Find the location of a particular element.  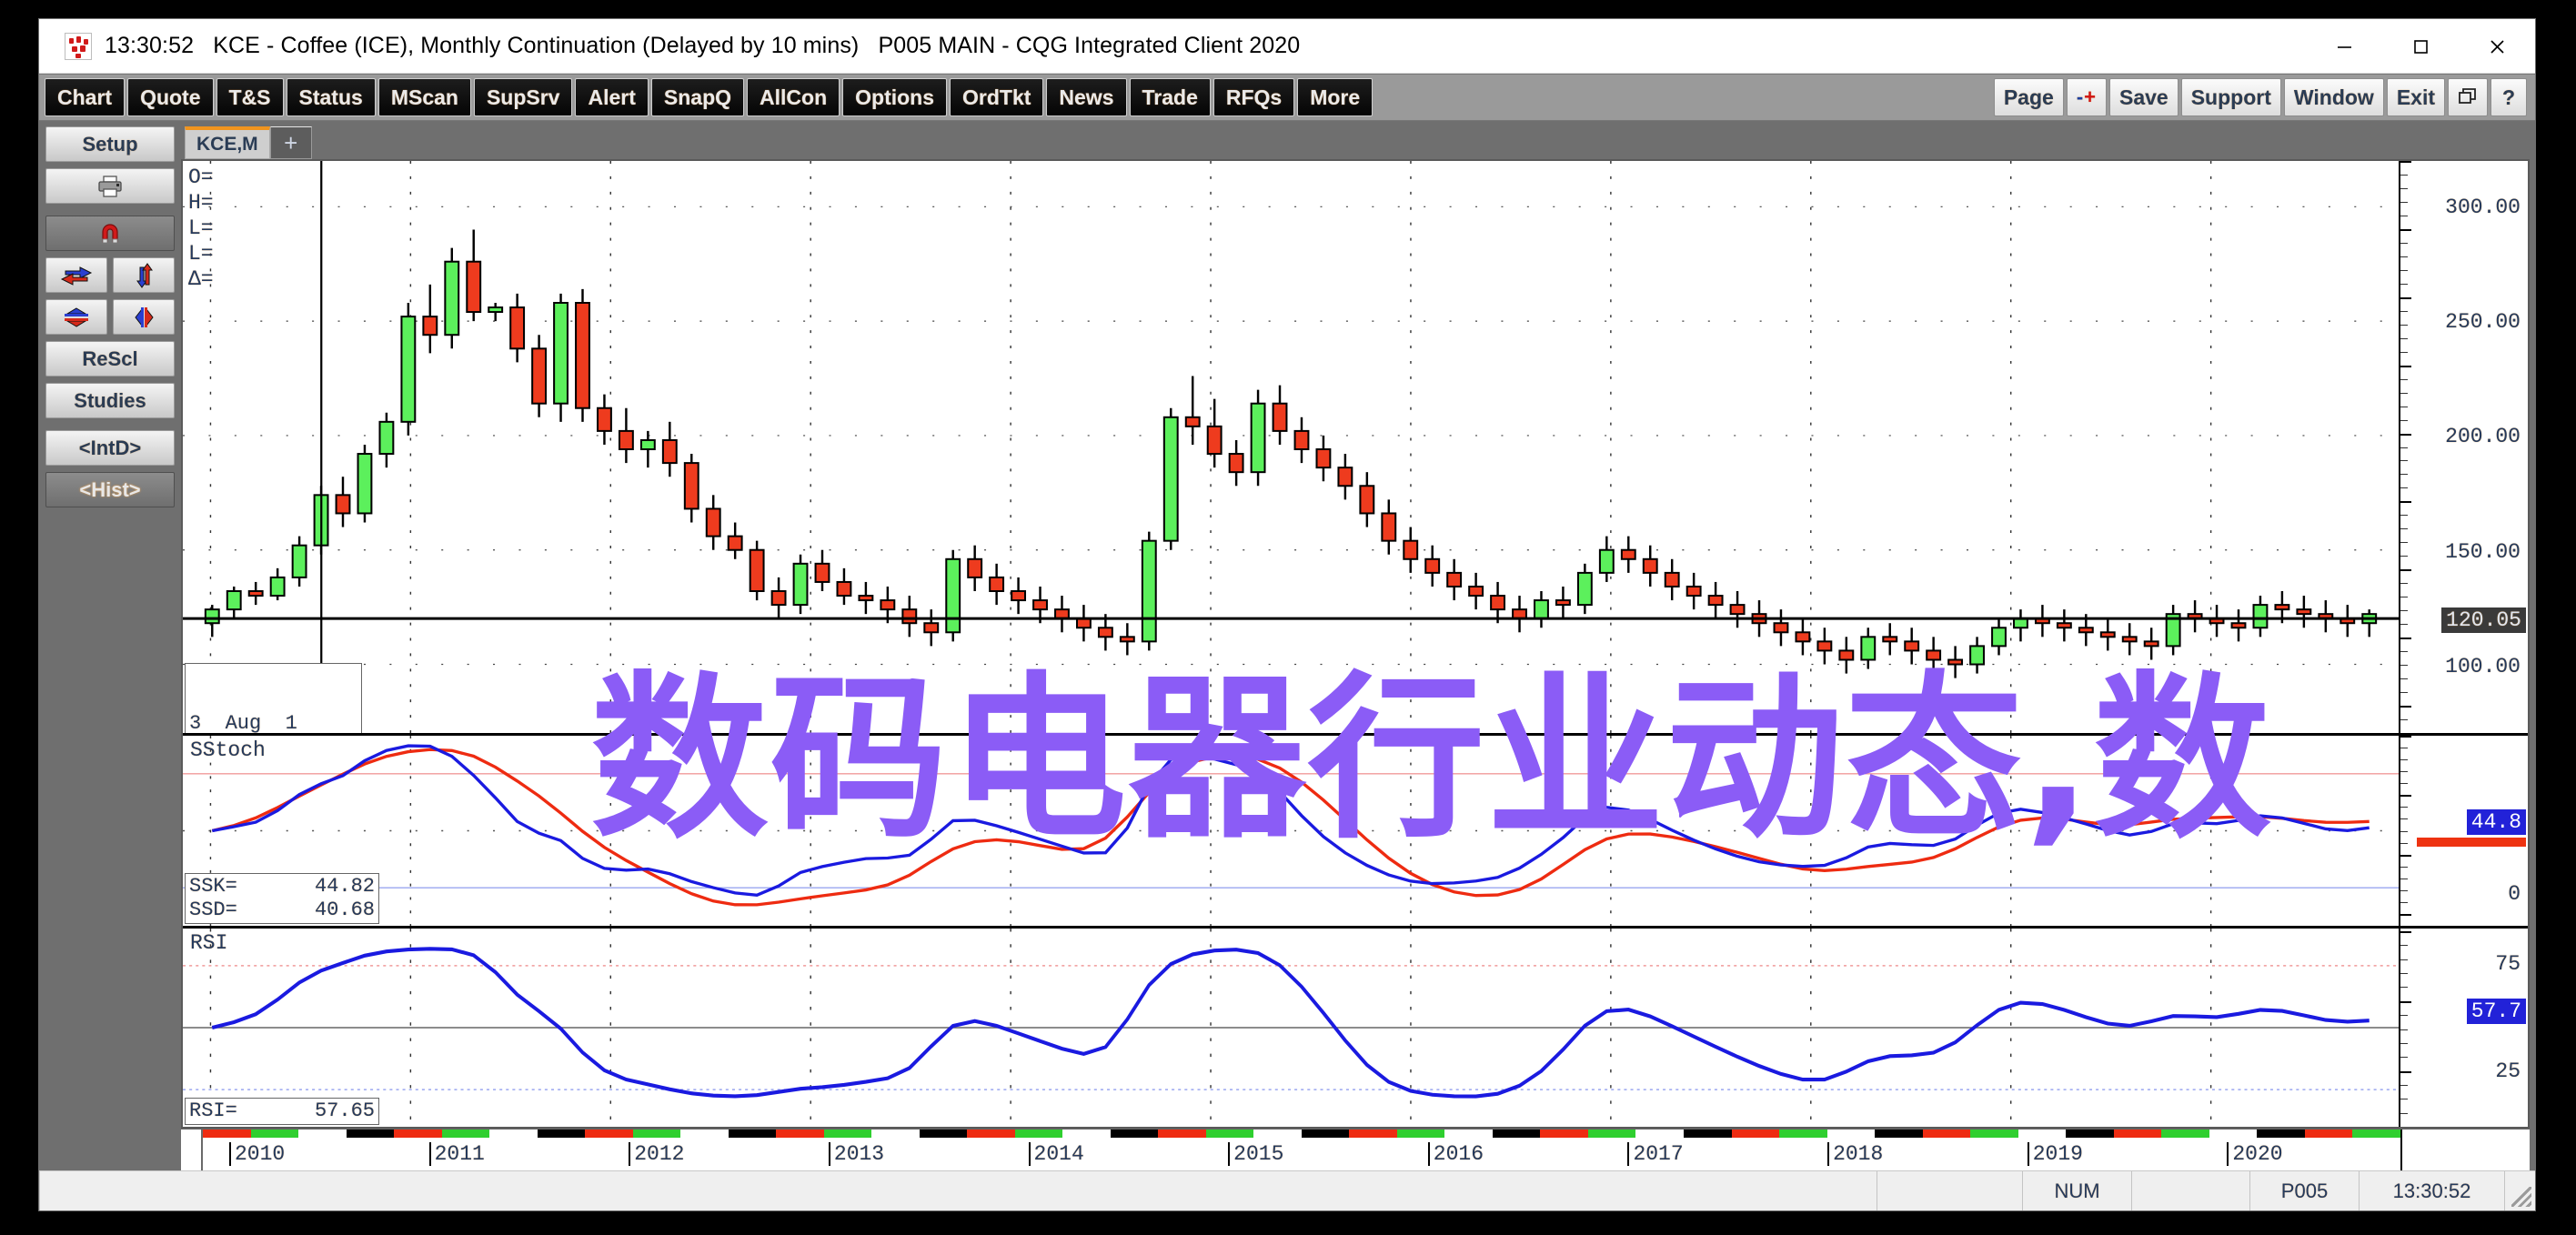

data-box-date: 3 Aug 1 is located at coordinates (243, 723).